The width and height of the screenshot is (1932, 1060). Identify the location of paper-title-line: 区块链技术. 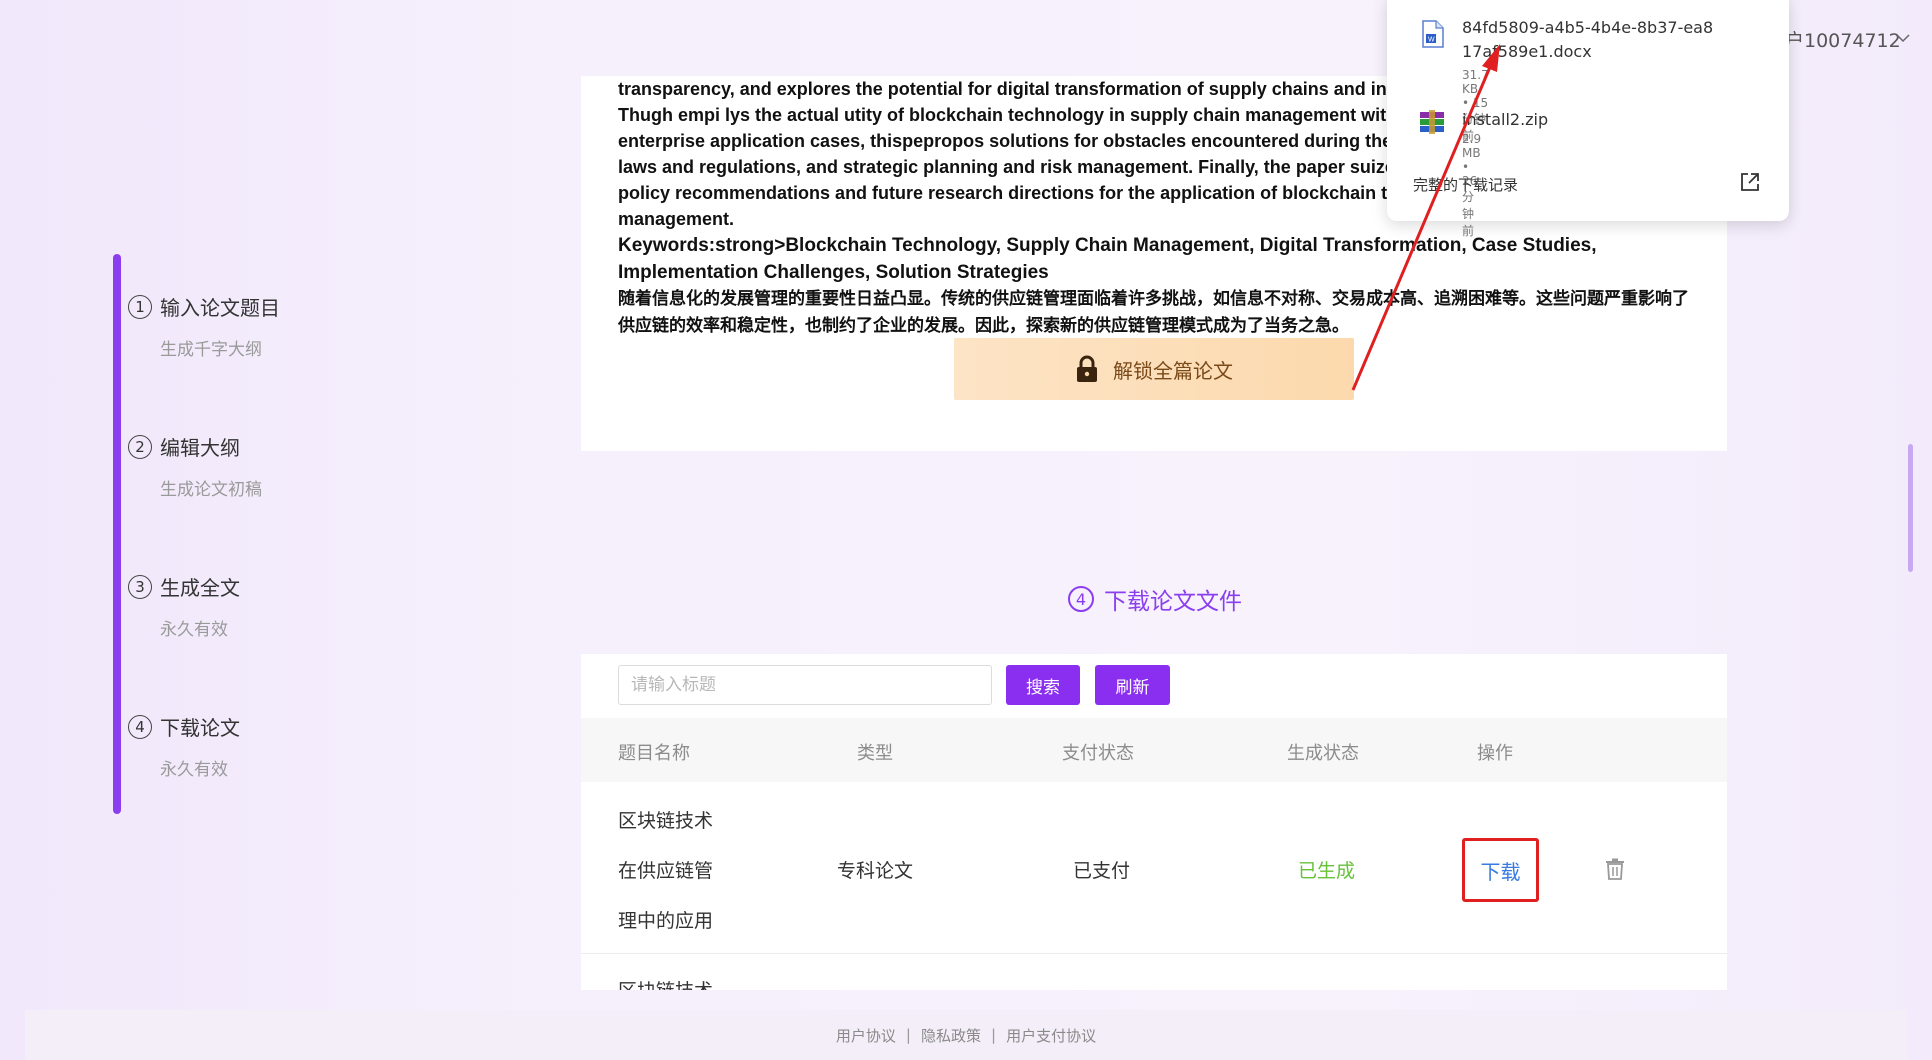
(666, 821).